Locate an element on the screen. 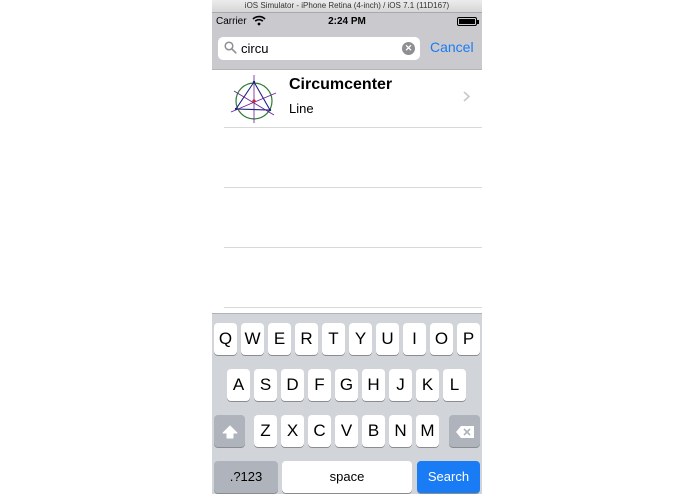 The width and height of the screenshot is (695, 494). key-g: G is located at coordinates (346, 385).